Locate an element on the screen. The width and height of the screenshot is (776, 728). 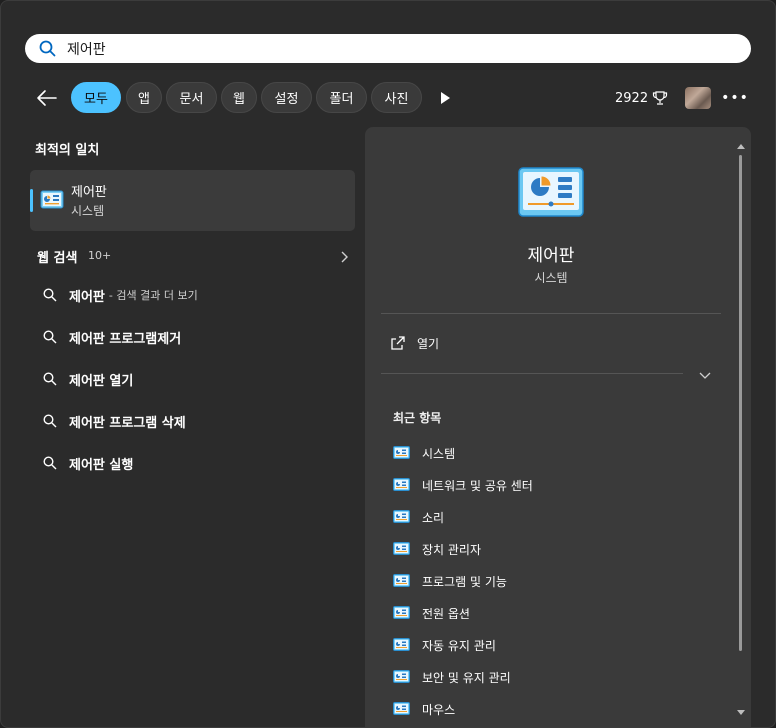
suggestion-text: 제어판 프로그램제거 is located at coordinates (125, 339).